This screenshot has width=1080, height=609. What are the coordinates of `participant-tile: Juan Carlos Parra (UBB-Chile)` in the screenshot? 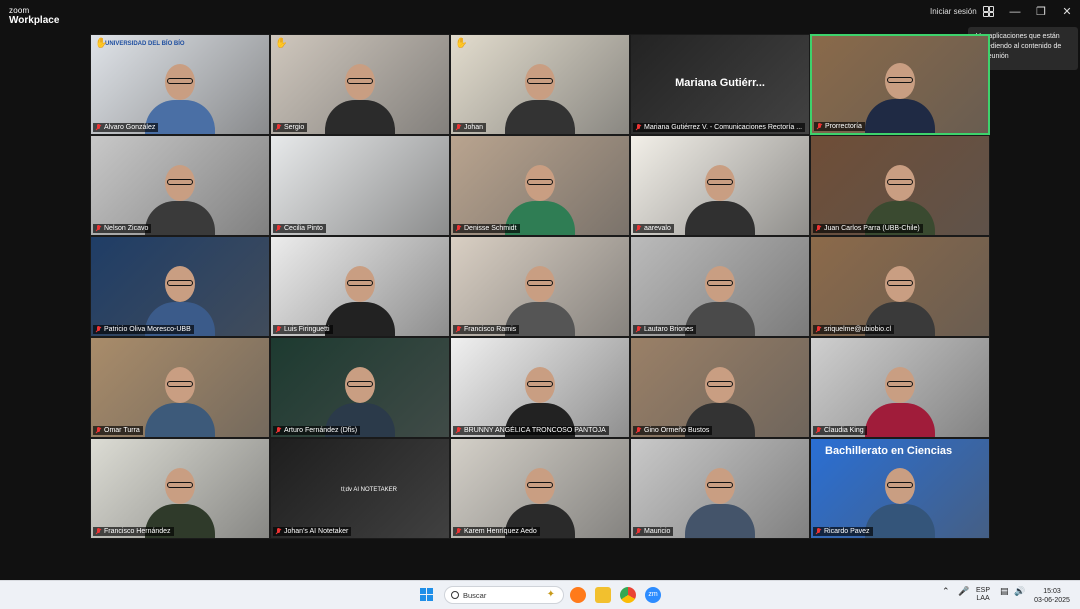 It's located at (900, 185).